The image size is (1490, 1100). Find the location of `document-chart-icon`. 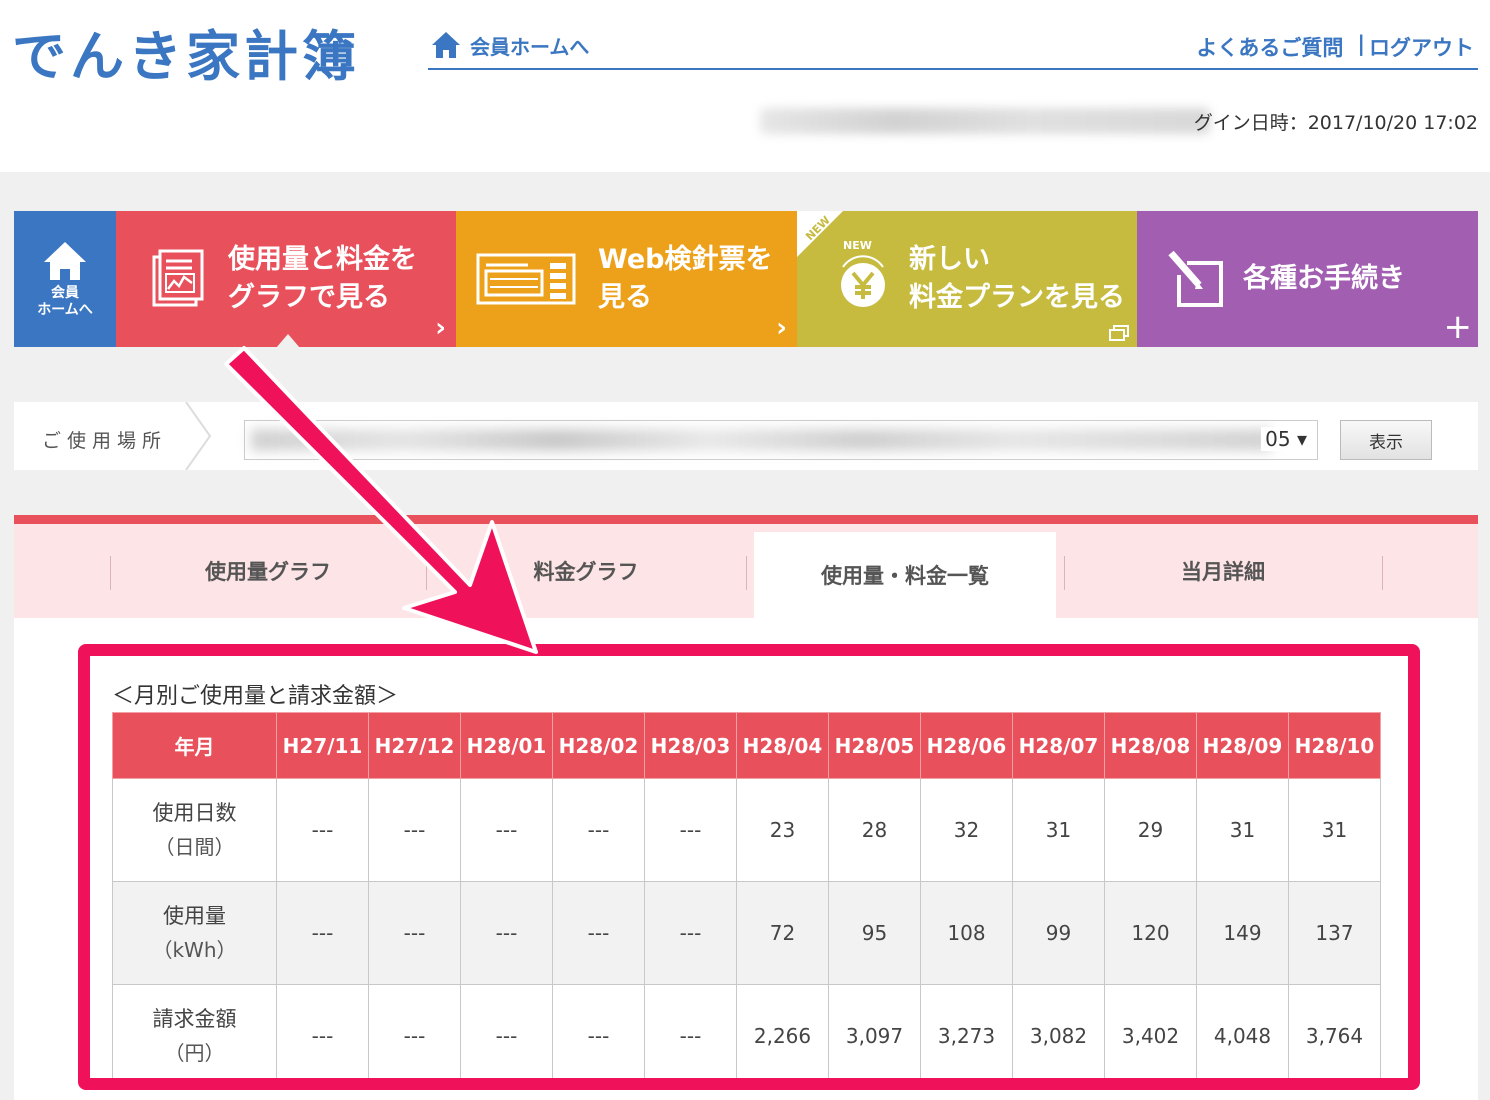

document-chart-icon is located at coordinates (178, 278).